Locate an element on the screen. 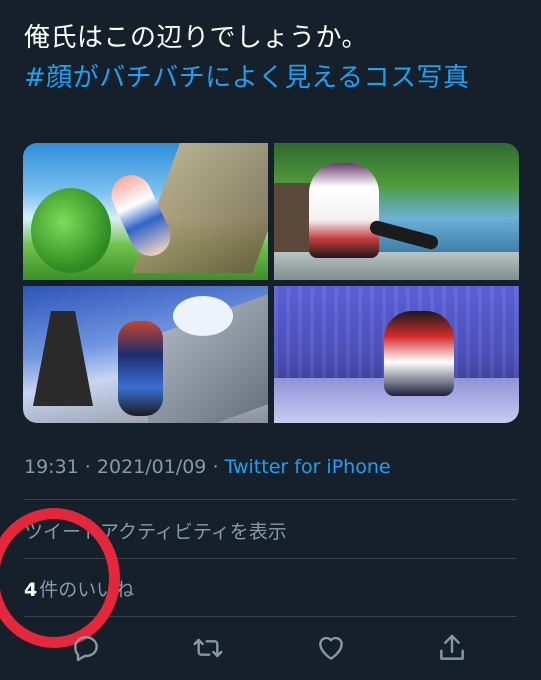 The height and width of the screenshot is (680, 541). tweet-time: 19:31 is located at coordinates (51, 467).